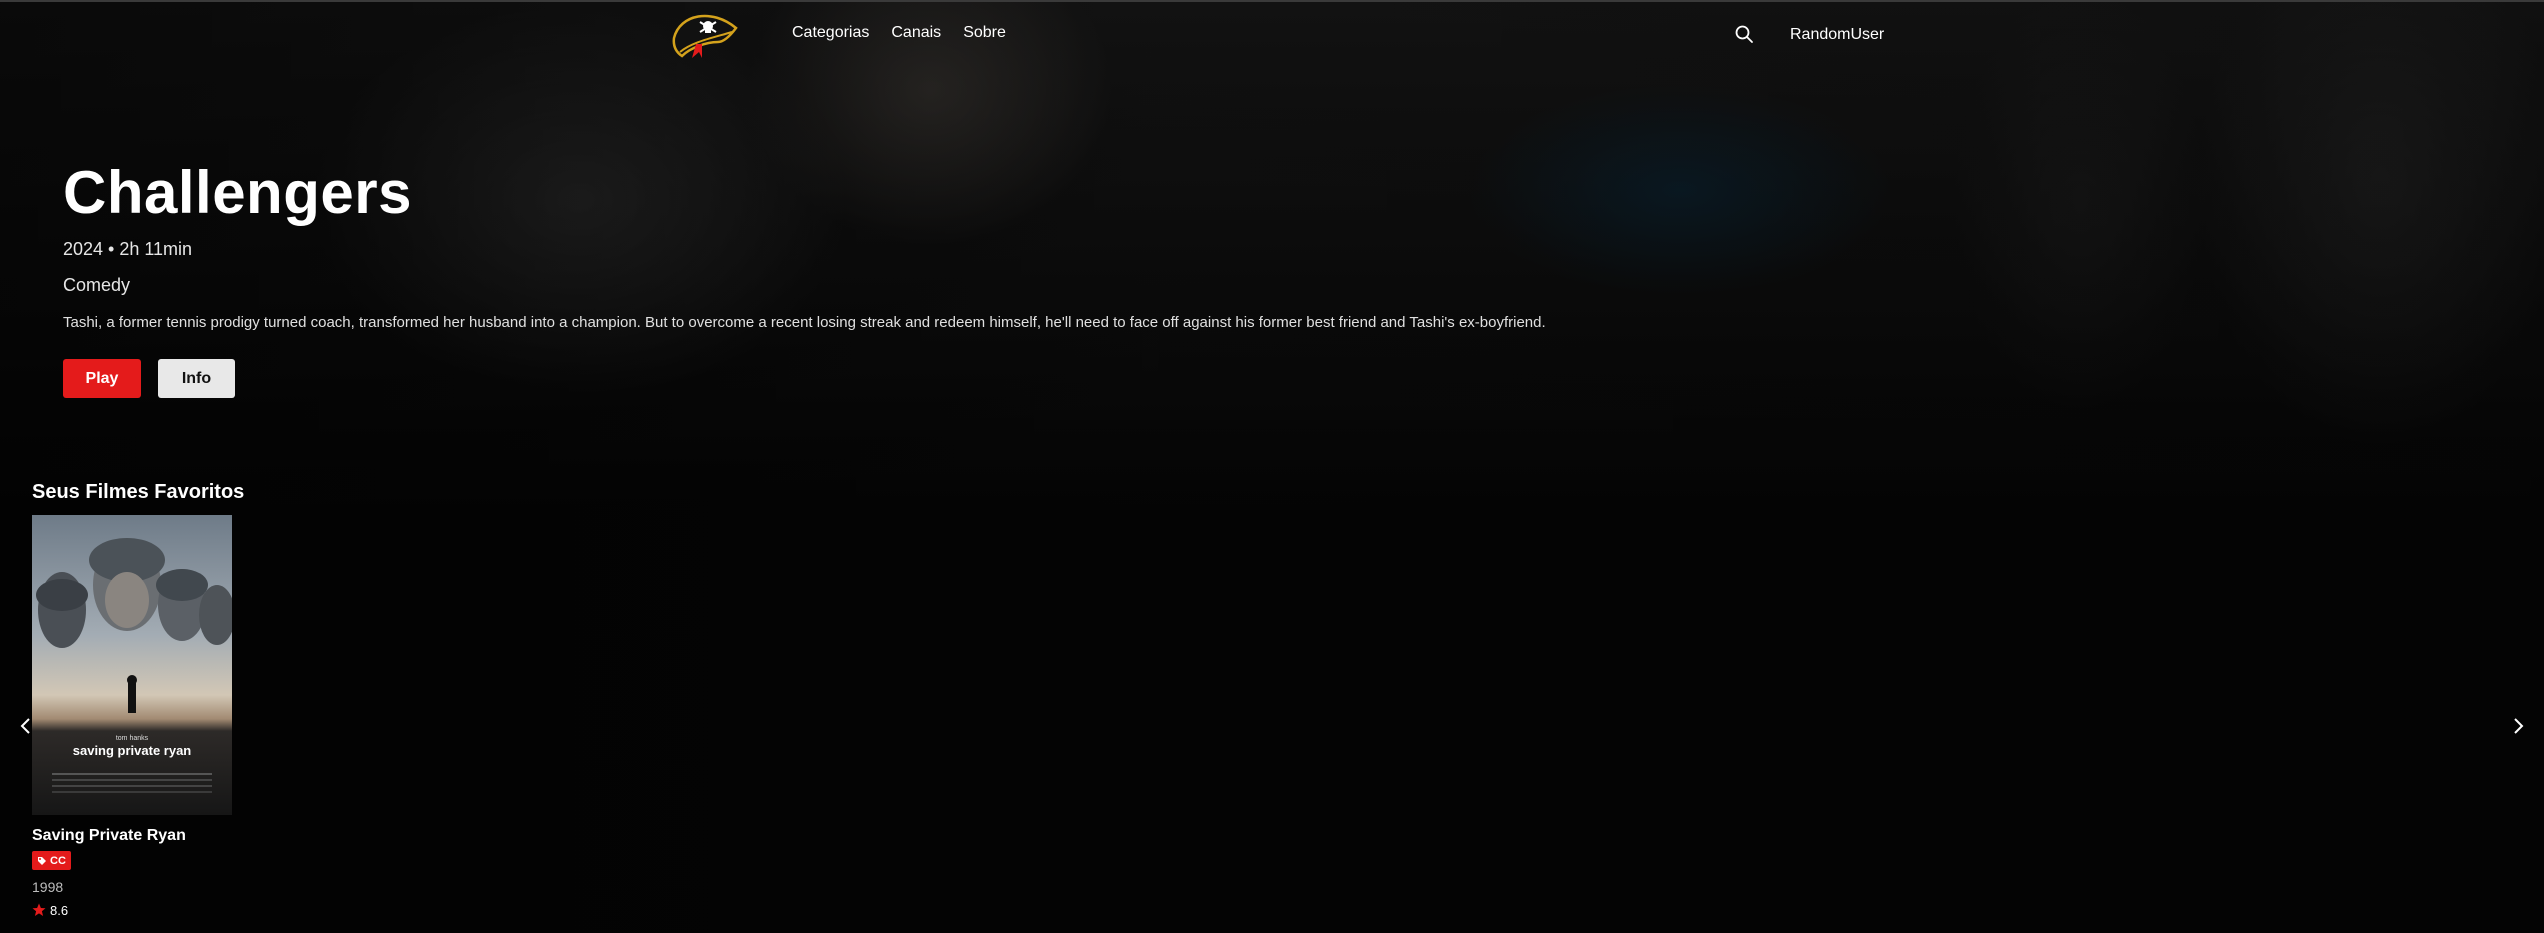 The height and width of the screenshot is (933, 2544). Describe the element at coordinates (59, 910) in the screenshot. I see `rating-value: 8.6` at that location.